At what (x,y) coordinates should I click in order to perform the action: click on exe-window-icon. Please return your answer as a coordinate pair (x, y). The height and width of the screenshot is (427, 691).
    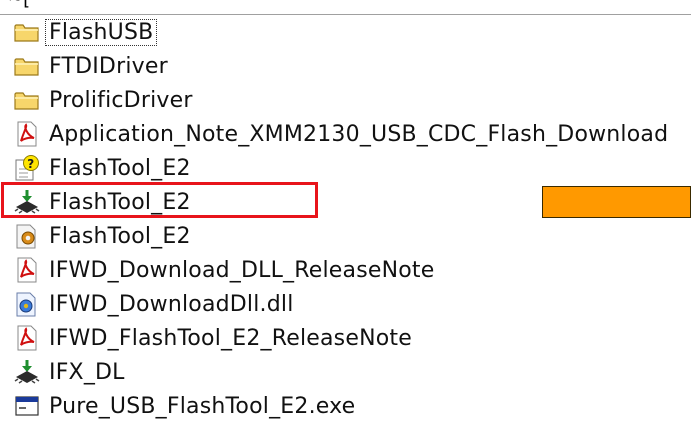
    Looking at the image, I should click on (27, 406).